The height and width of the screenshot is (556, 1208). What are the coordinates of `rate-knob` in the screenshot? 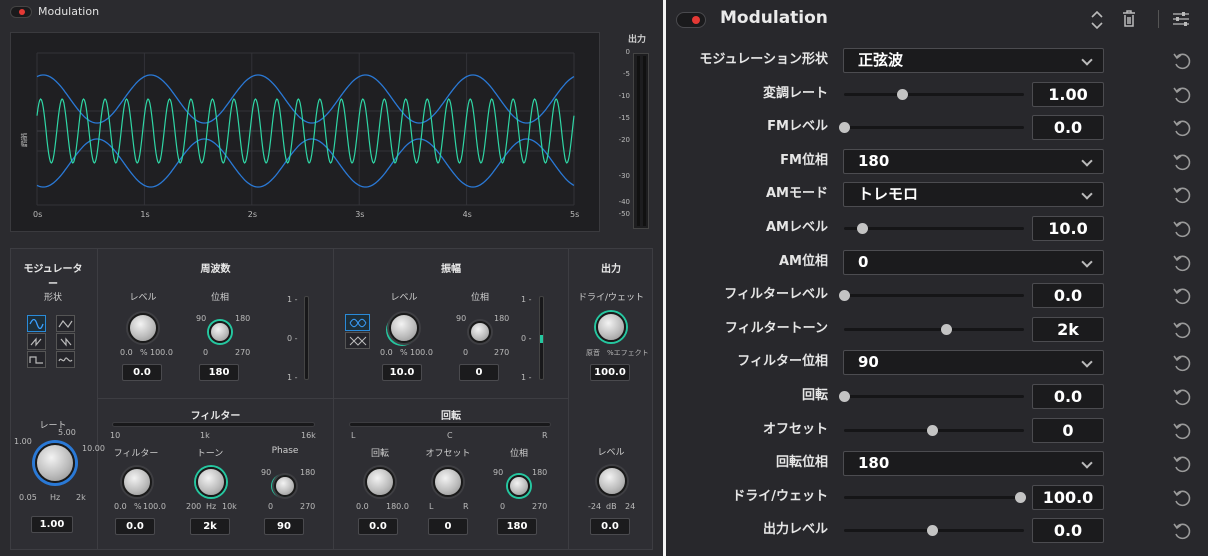 It's located at (55, 463).